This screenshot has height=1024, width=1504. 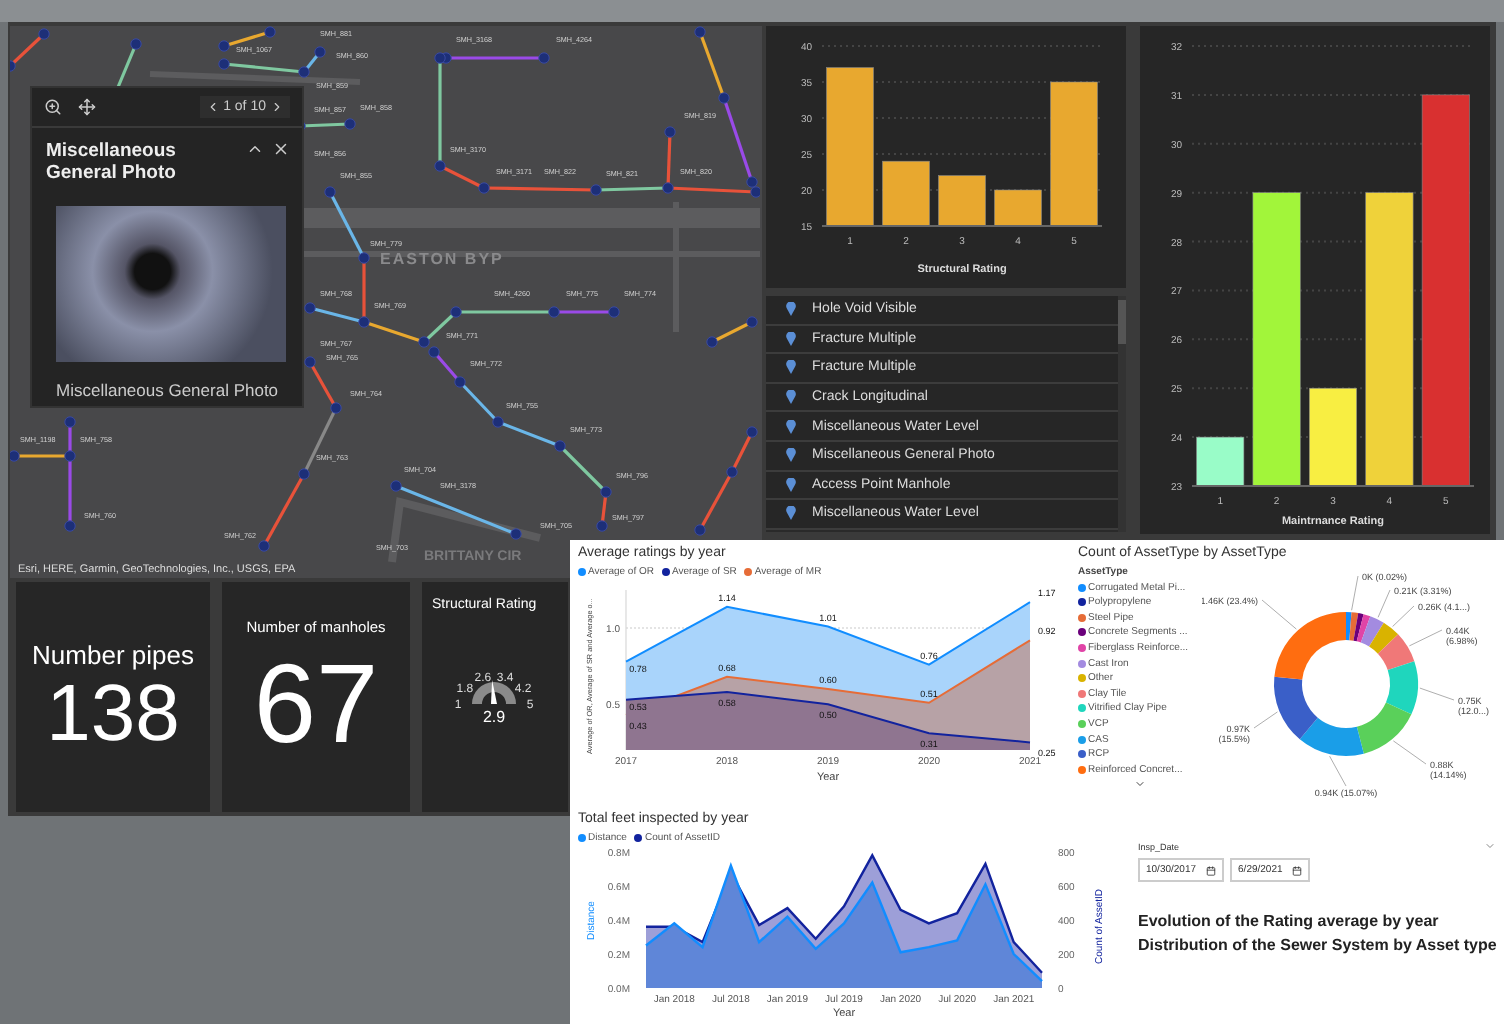 I want to click on zoom-icon, so click(x=53, y=107).